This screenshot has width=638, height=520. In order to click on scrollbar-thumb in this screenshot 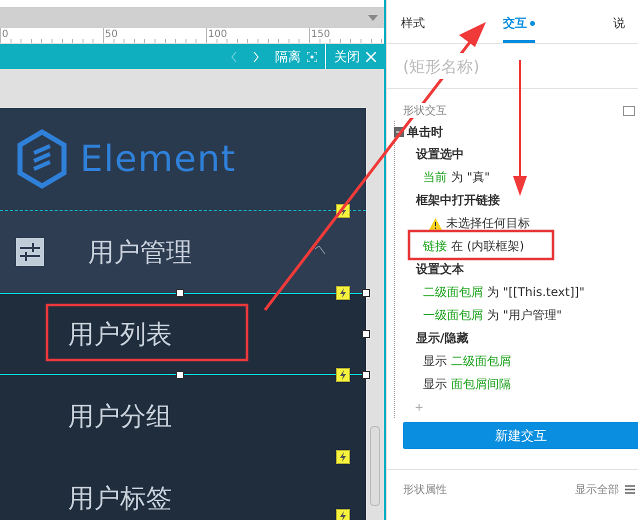, I will do `click(375, 466)`.